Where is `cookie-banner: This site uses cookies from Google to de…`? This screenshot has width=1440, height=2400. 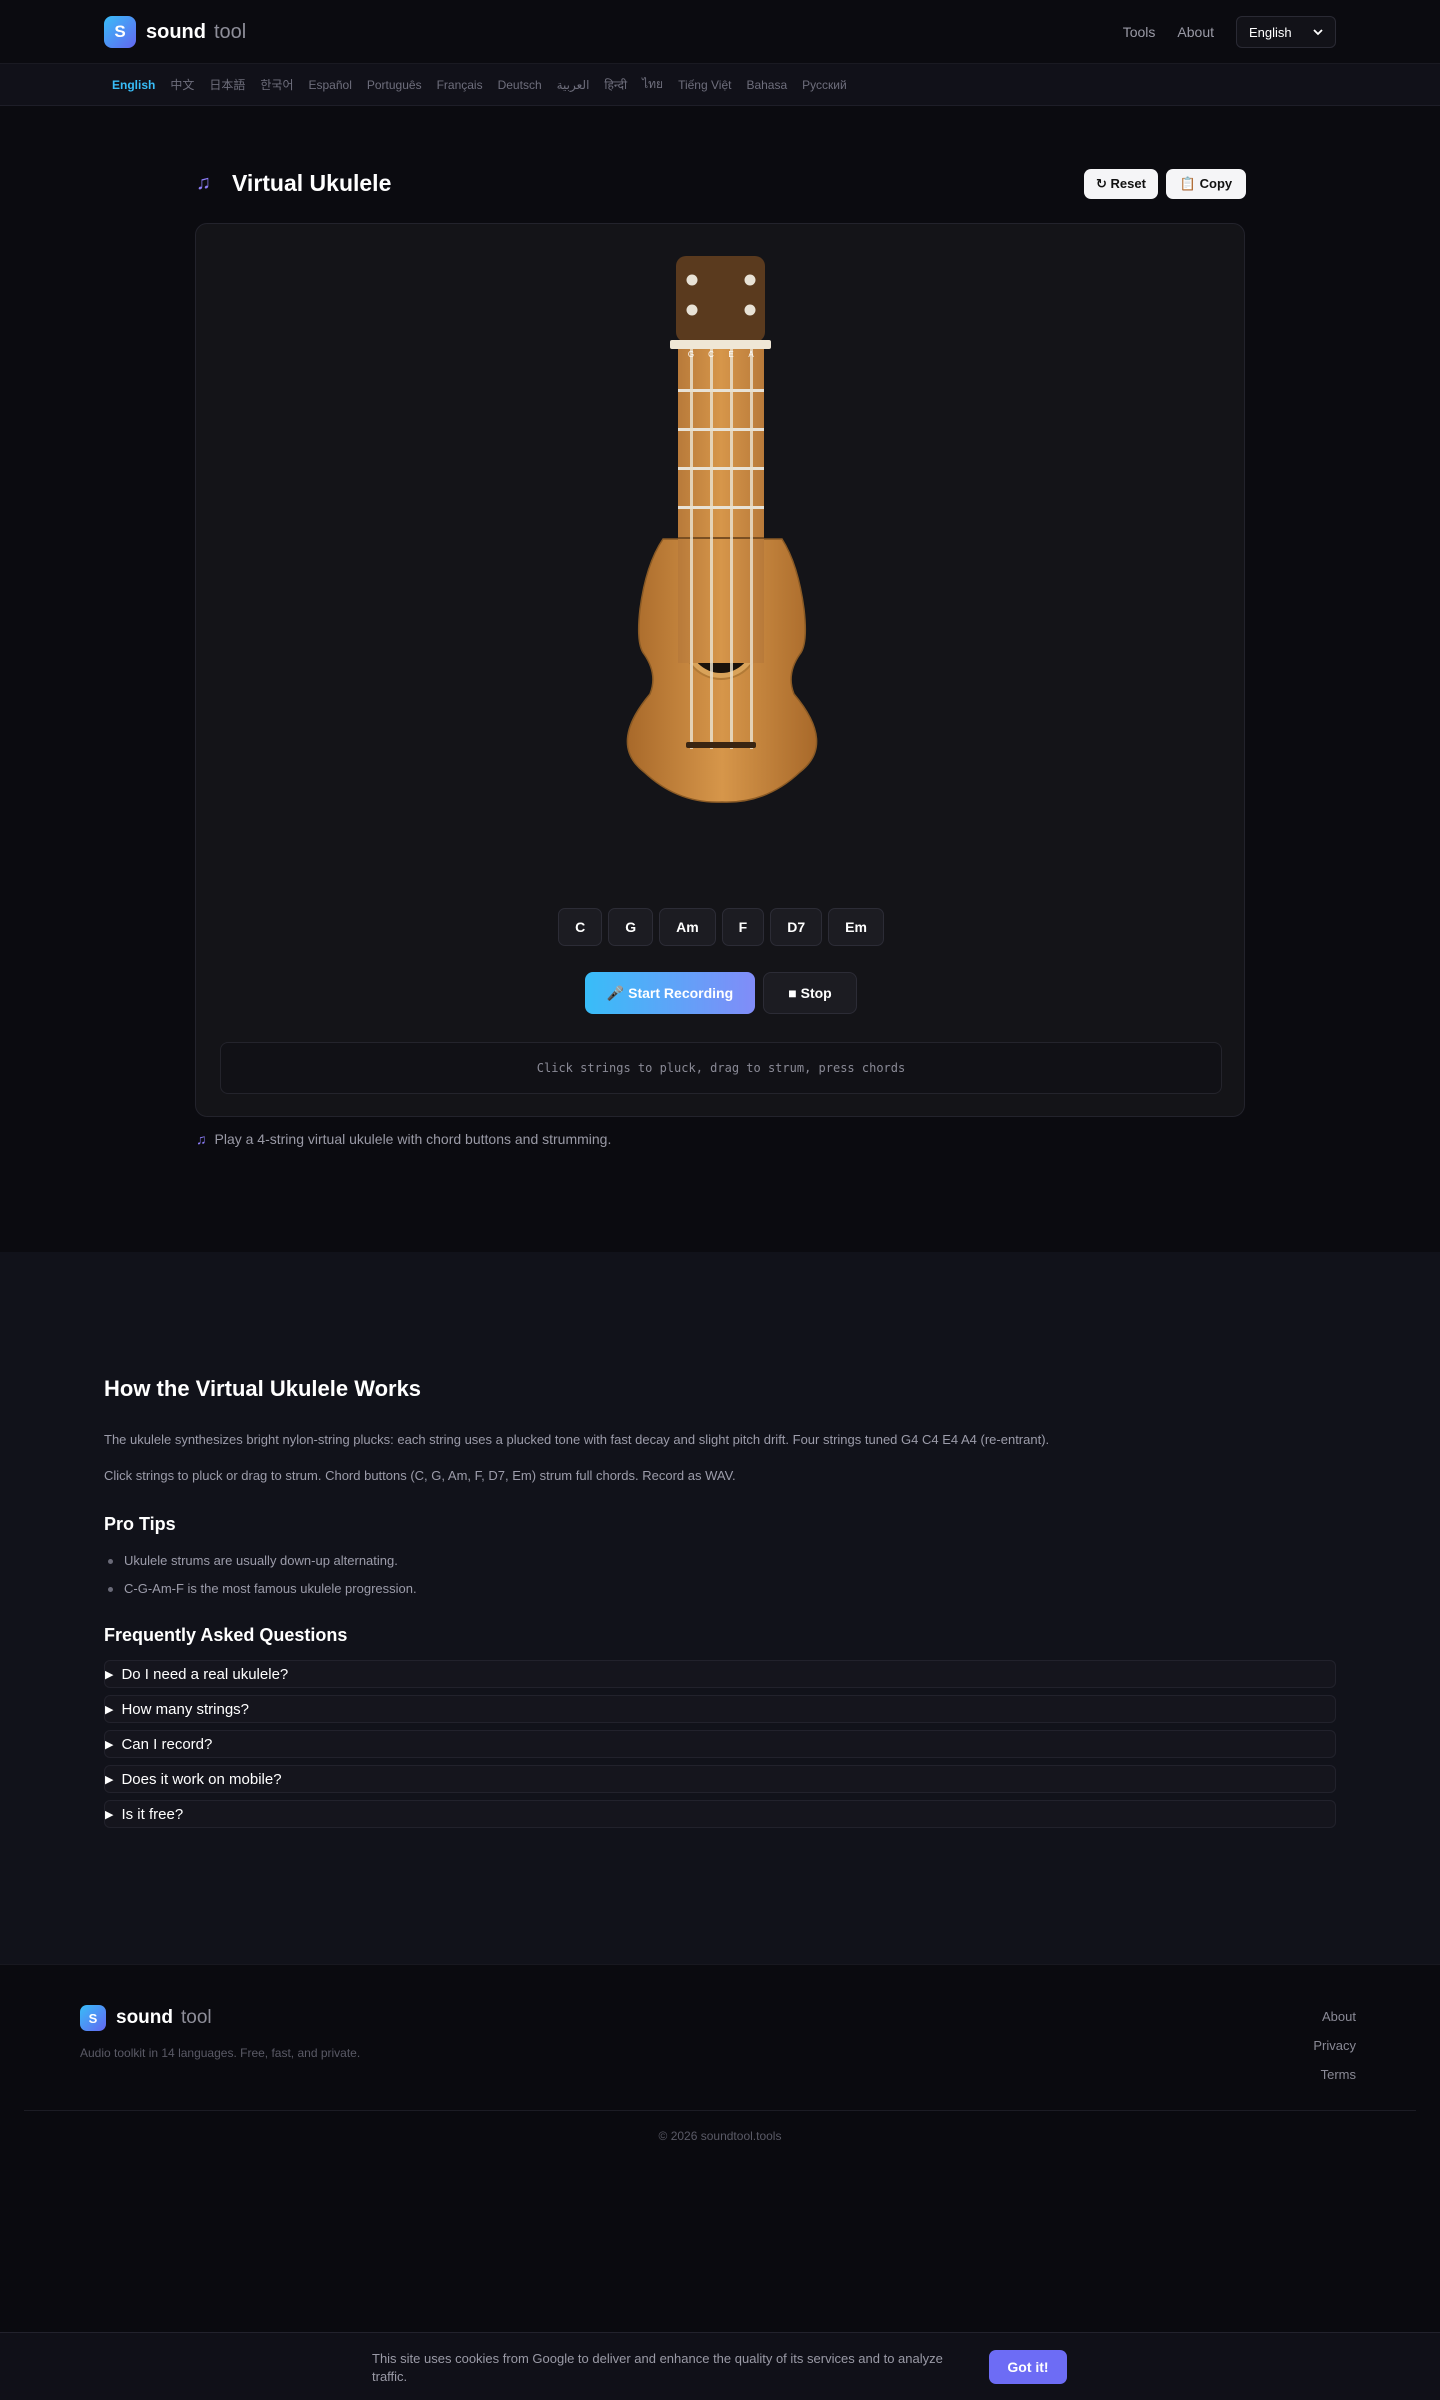
cookie-banner: This site uses cookies from Google to de… is located at coordinates (720, 2366).